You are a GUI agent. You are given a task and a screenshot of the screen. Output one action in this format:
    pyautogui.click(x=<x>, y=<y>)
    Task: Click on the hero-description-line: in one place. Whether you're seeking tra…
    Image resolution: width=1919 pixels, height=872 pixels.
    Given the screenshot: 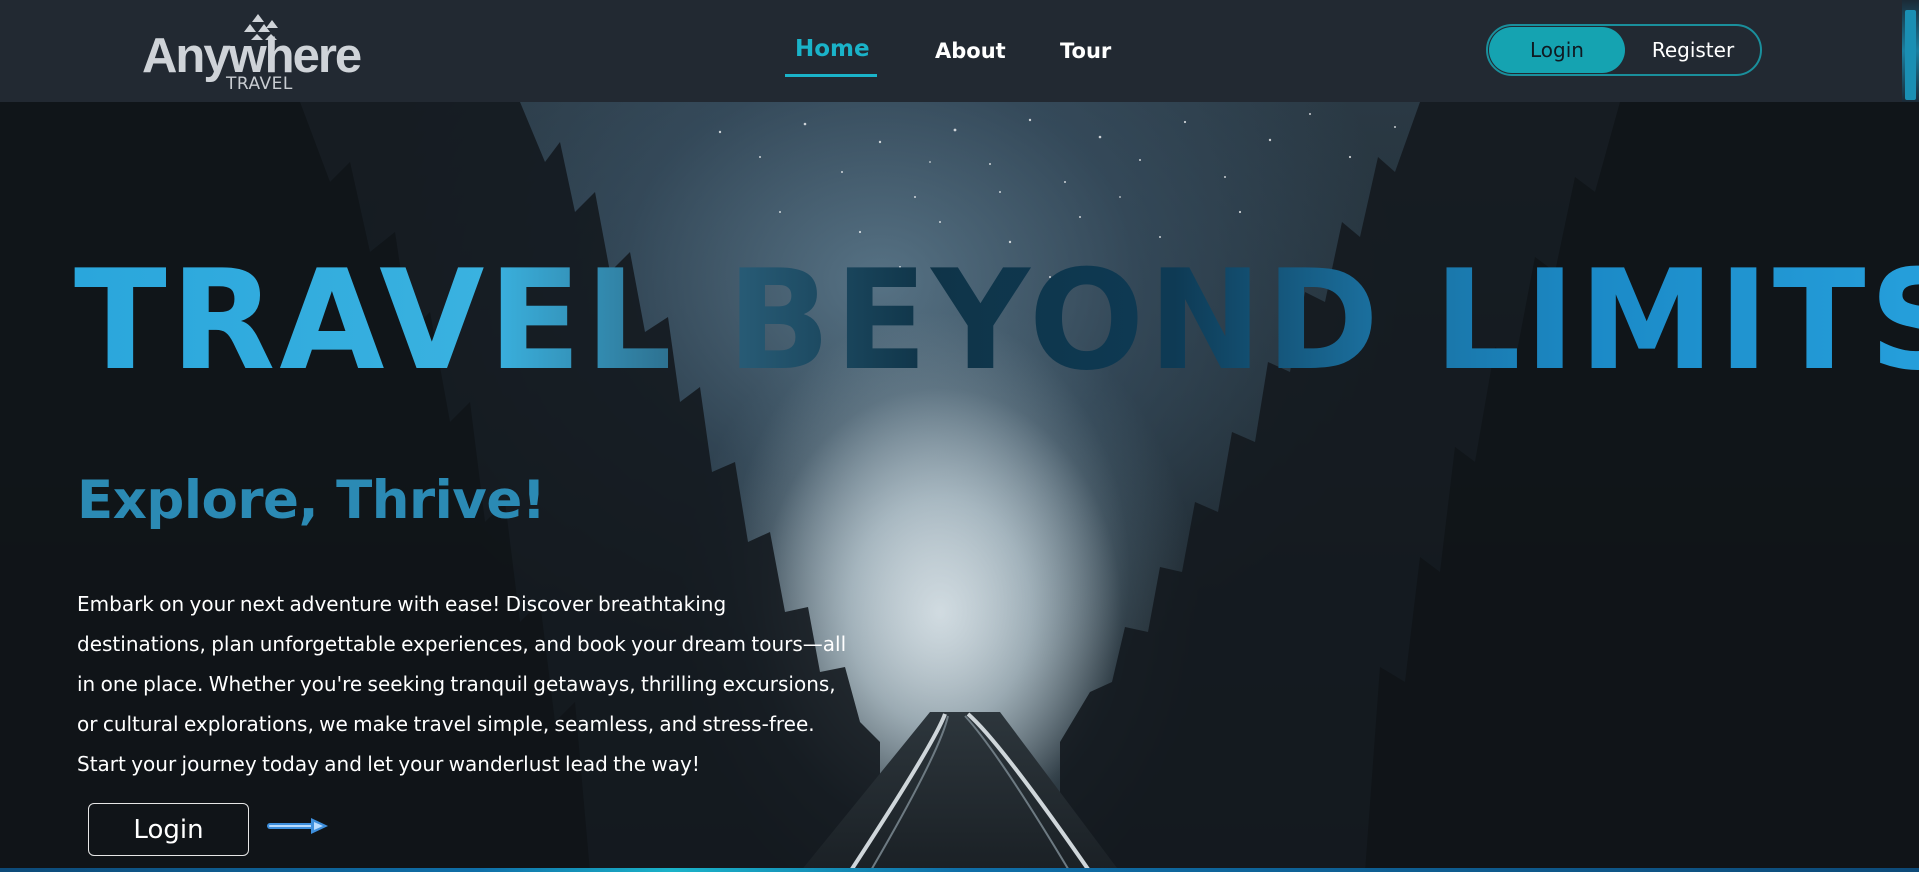 What is the action you would take?
    pyautogui.click(x=456, y=684)
    